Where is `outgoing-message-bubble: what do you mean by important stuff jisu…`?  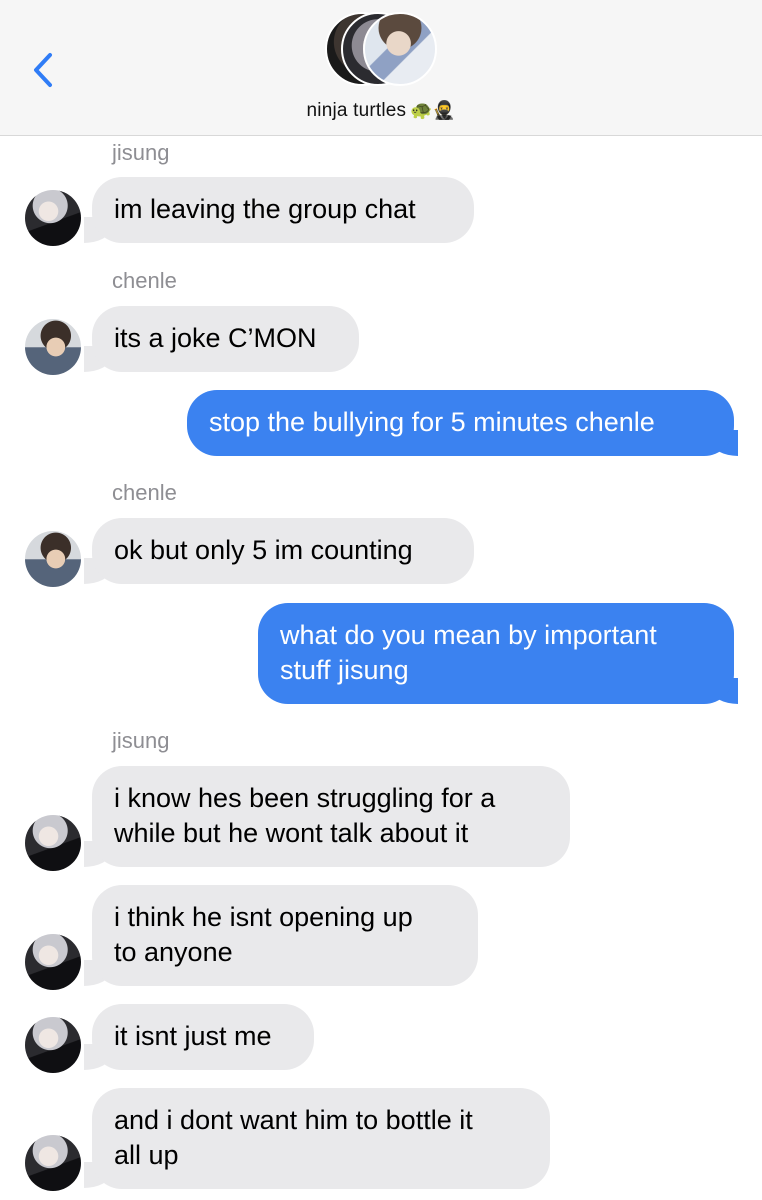 outgoing-message-bubble: what do you mean by important stuff jisu… is located at coordinates (496, 653).